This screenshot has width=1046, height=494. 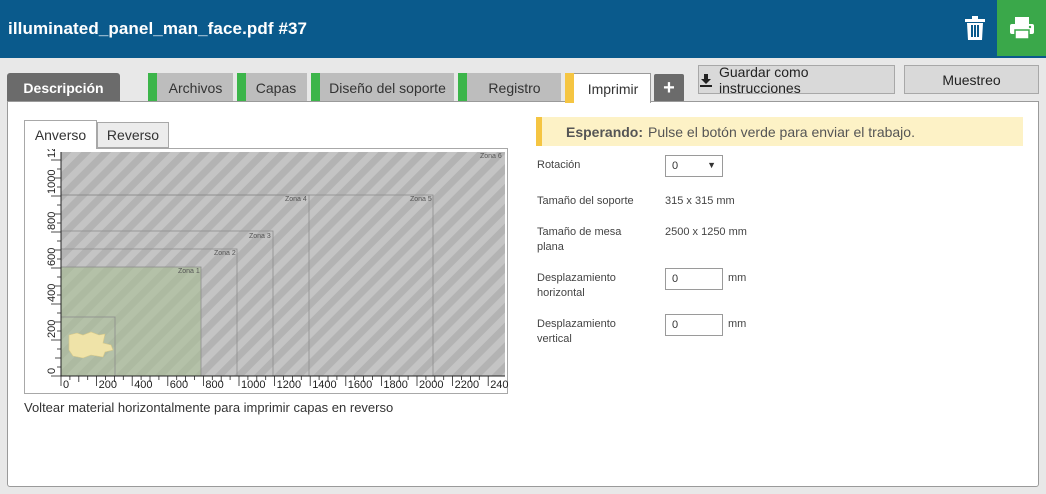 I want to click on zone-6-label: Zona 6, so click(x=491, y=156).